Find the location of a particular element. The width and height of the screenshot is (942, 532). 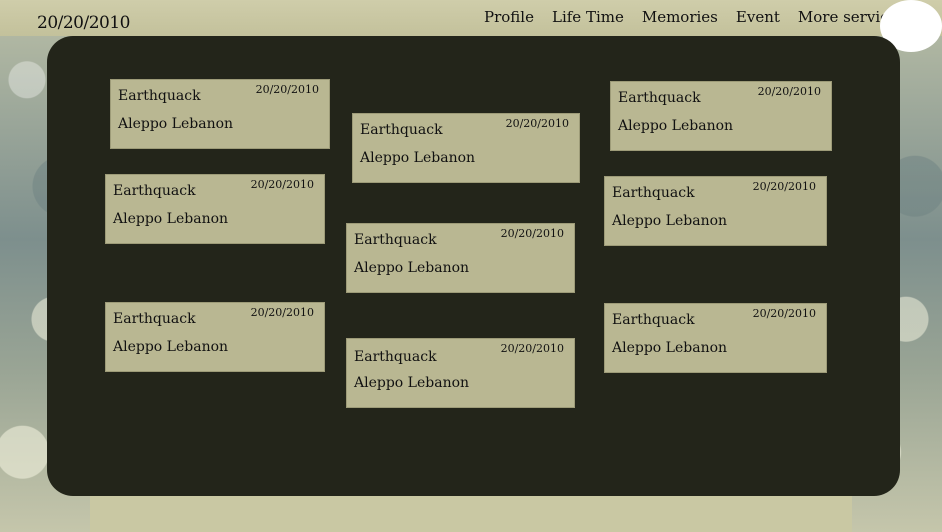

nav-memories: Memories is located at coordinates (680, 17).